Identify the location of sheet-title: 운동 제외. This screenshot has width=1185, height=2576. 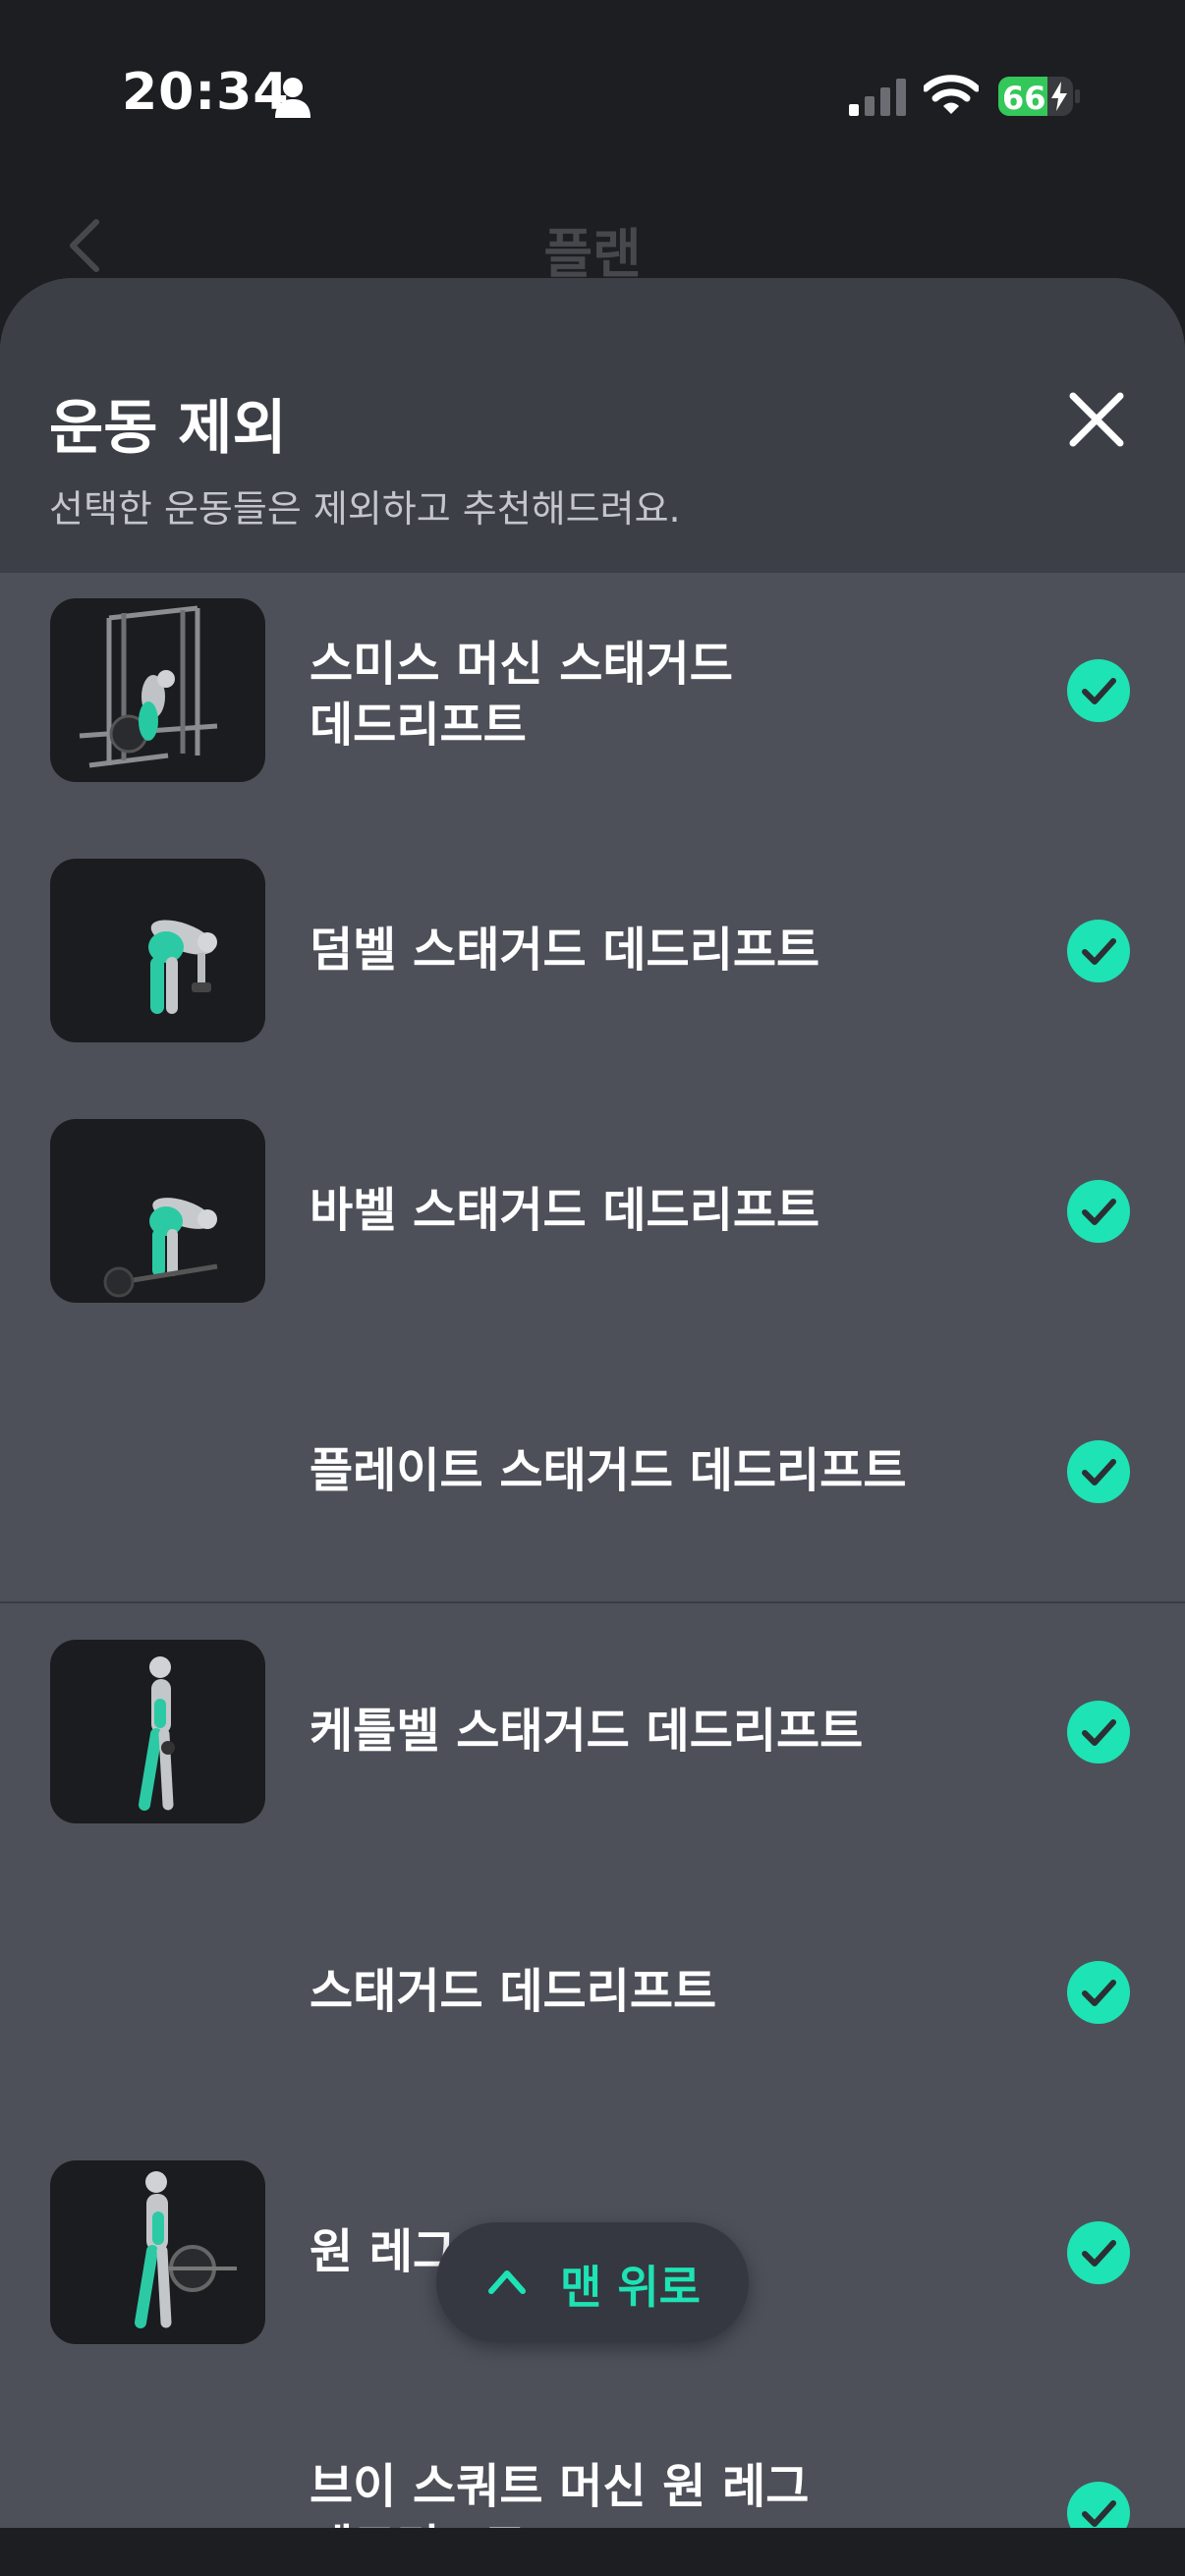
(168, 428).